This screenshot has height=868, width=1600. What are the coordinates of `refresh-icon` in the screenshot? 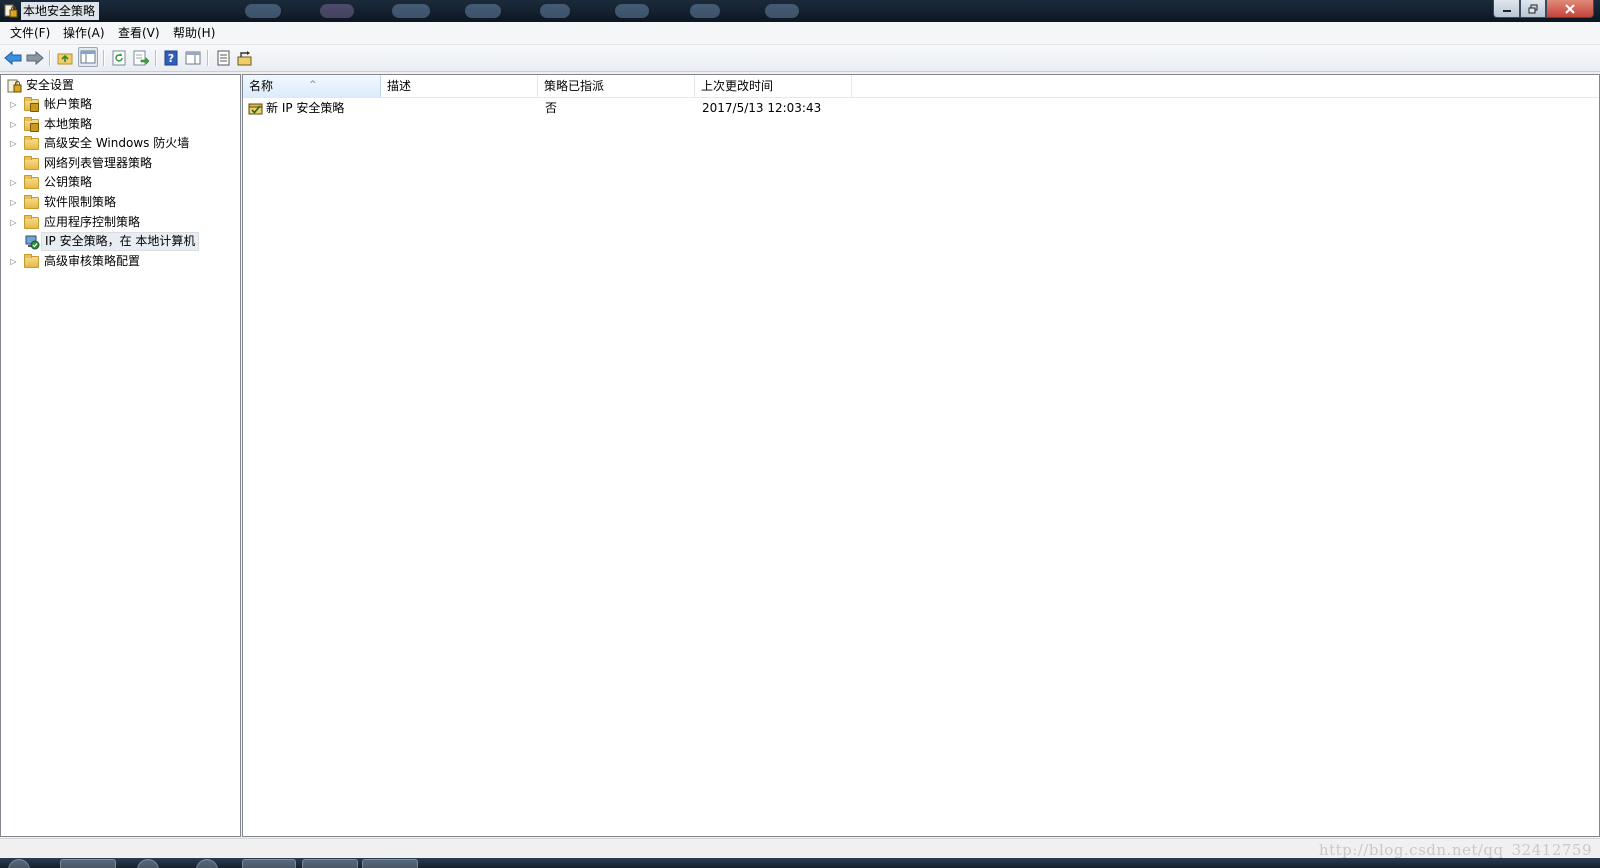 It's located at (119, 58).